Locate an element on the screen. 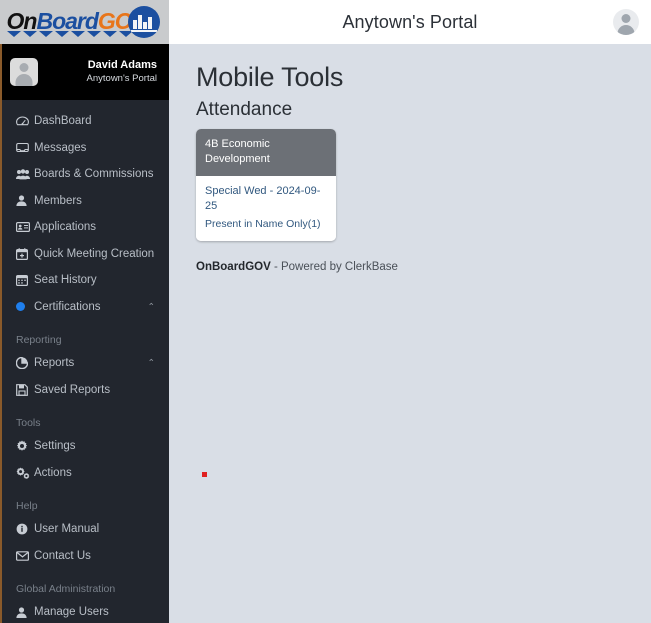 This screenshot has width=651, height=623. pie-chart-icon is located at coordinates (25, 363).